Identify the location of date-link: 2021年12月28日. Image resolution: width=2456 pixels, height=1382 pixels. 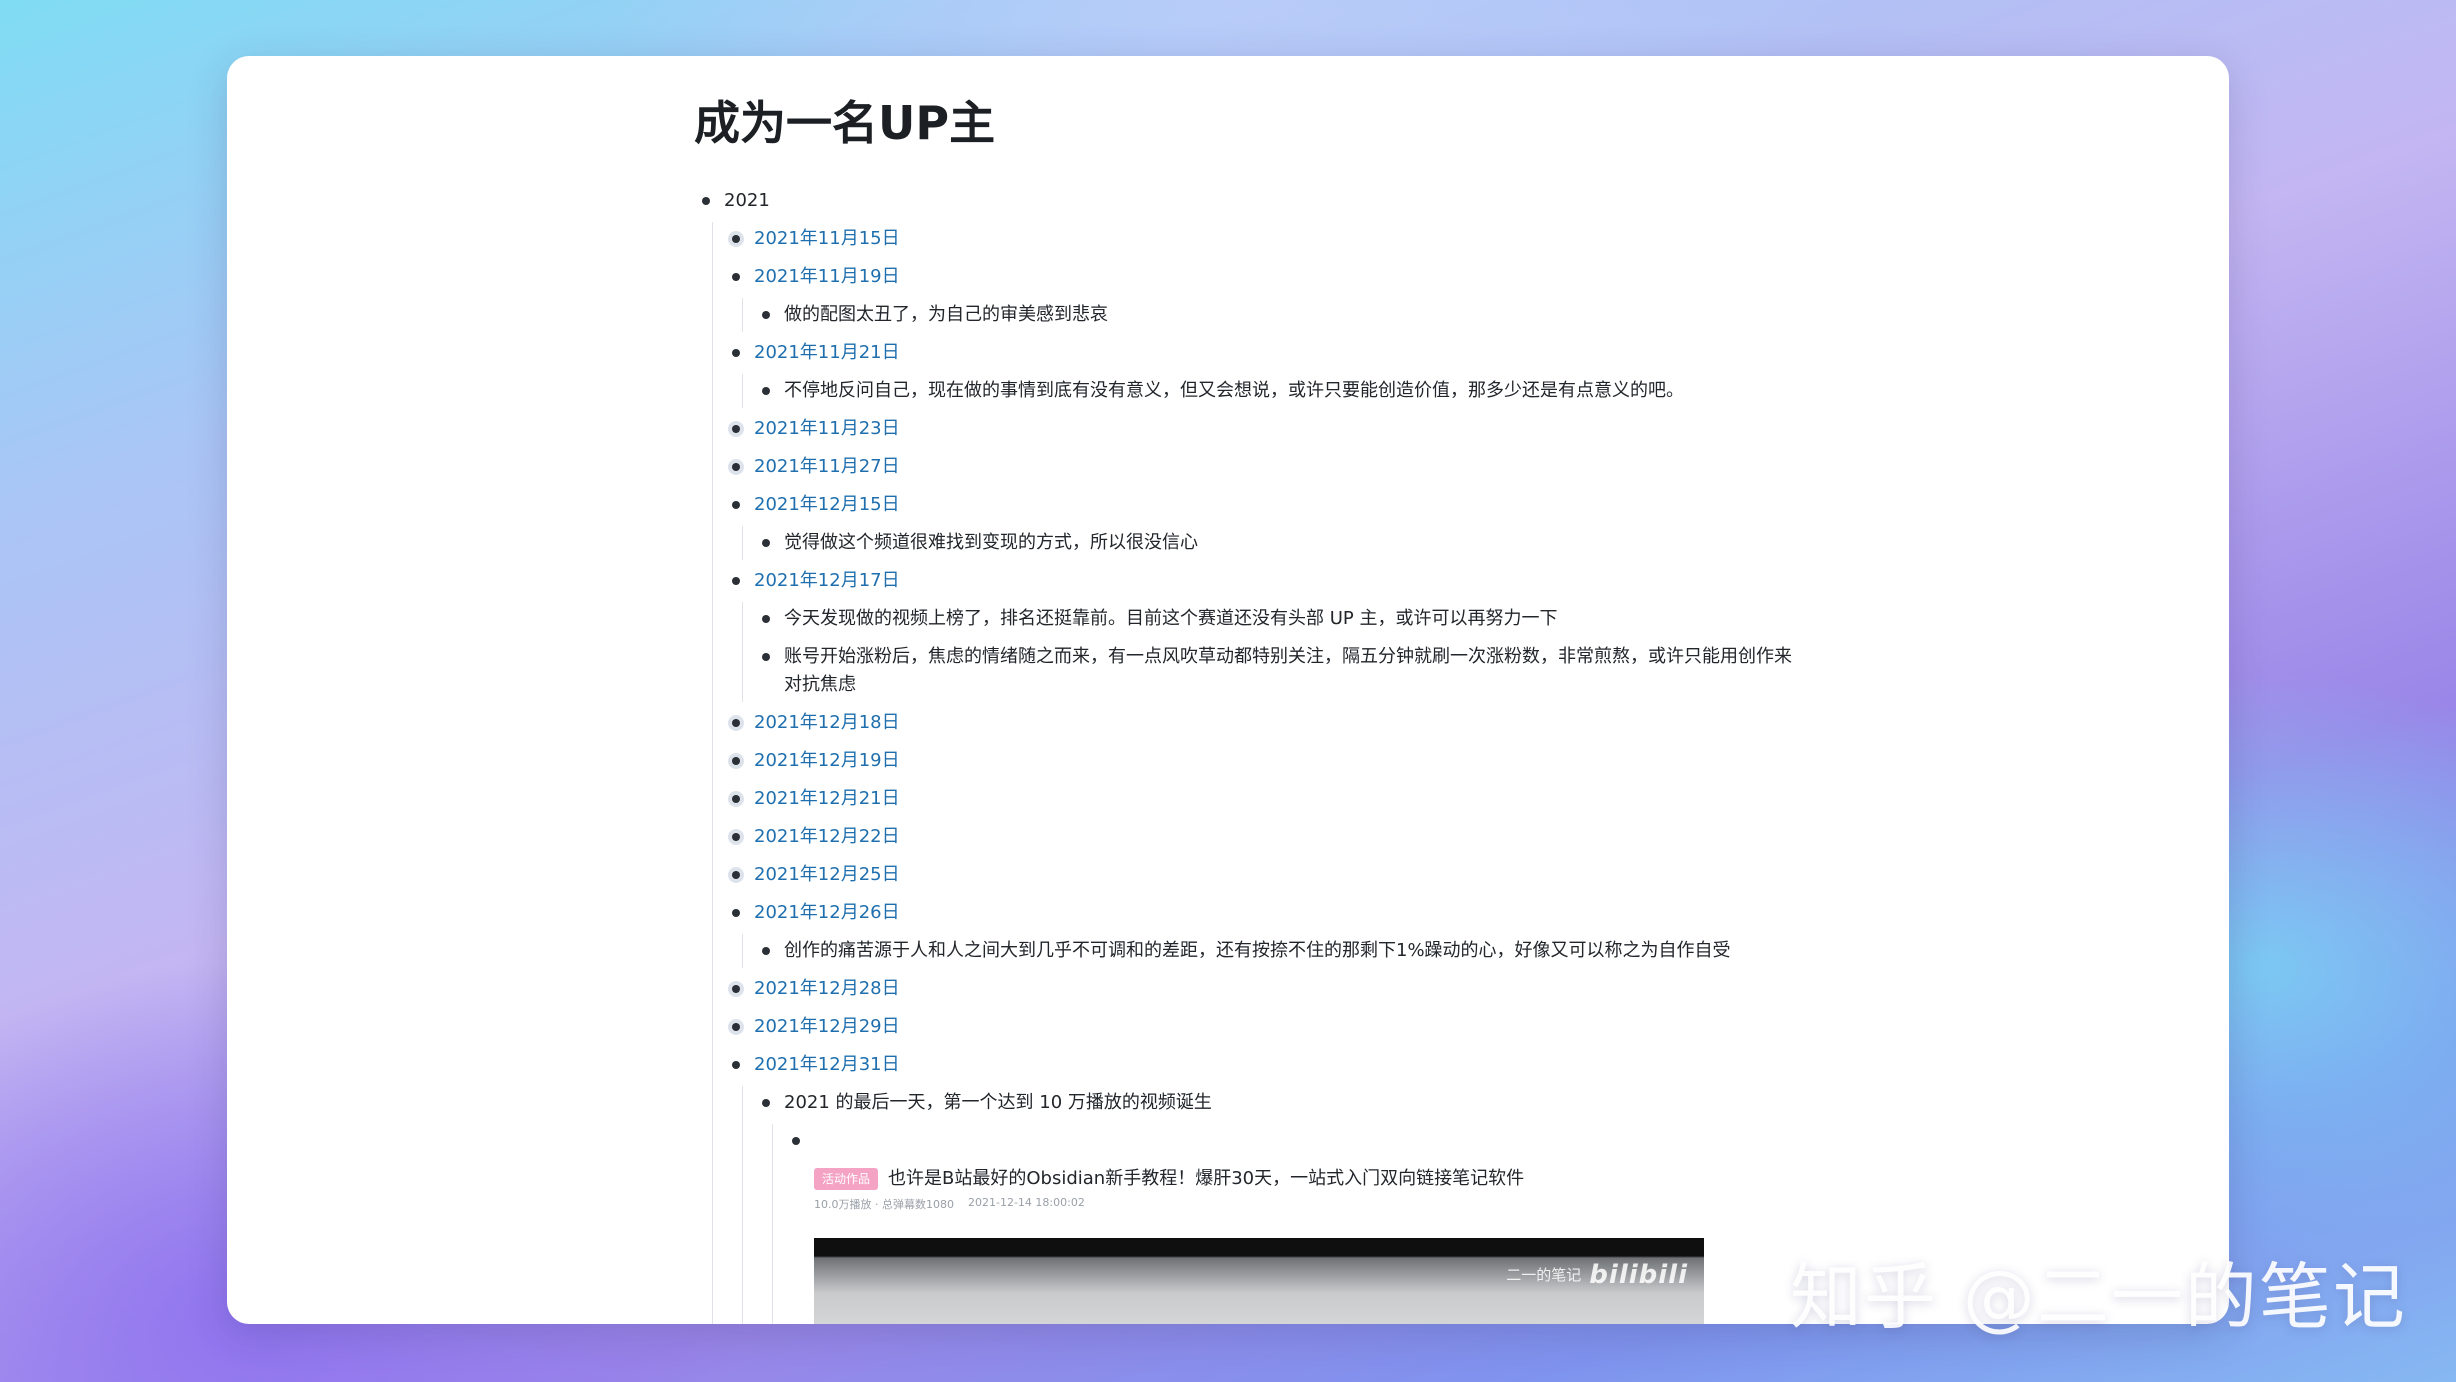
(827, 988).